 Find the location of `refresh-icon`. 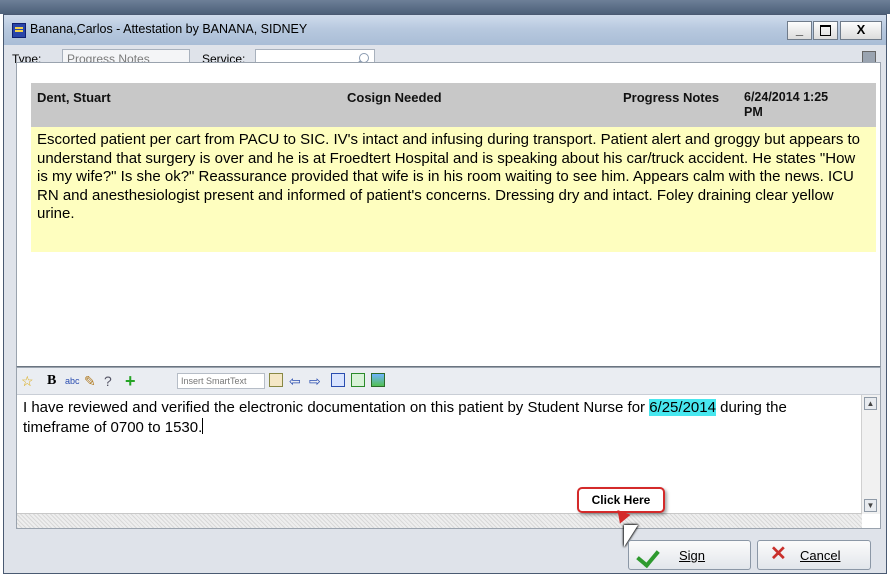

refresh-icon is located at coordinates (358, 380).